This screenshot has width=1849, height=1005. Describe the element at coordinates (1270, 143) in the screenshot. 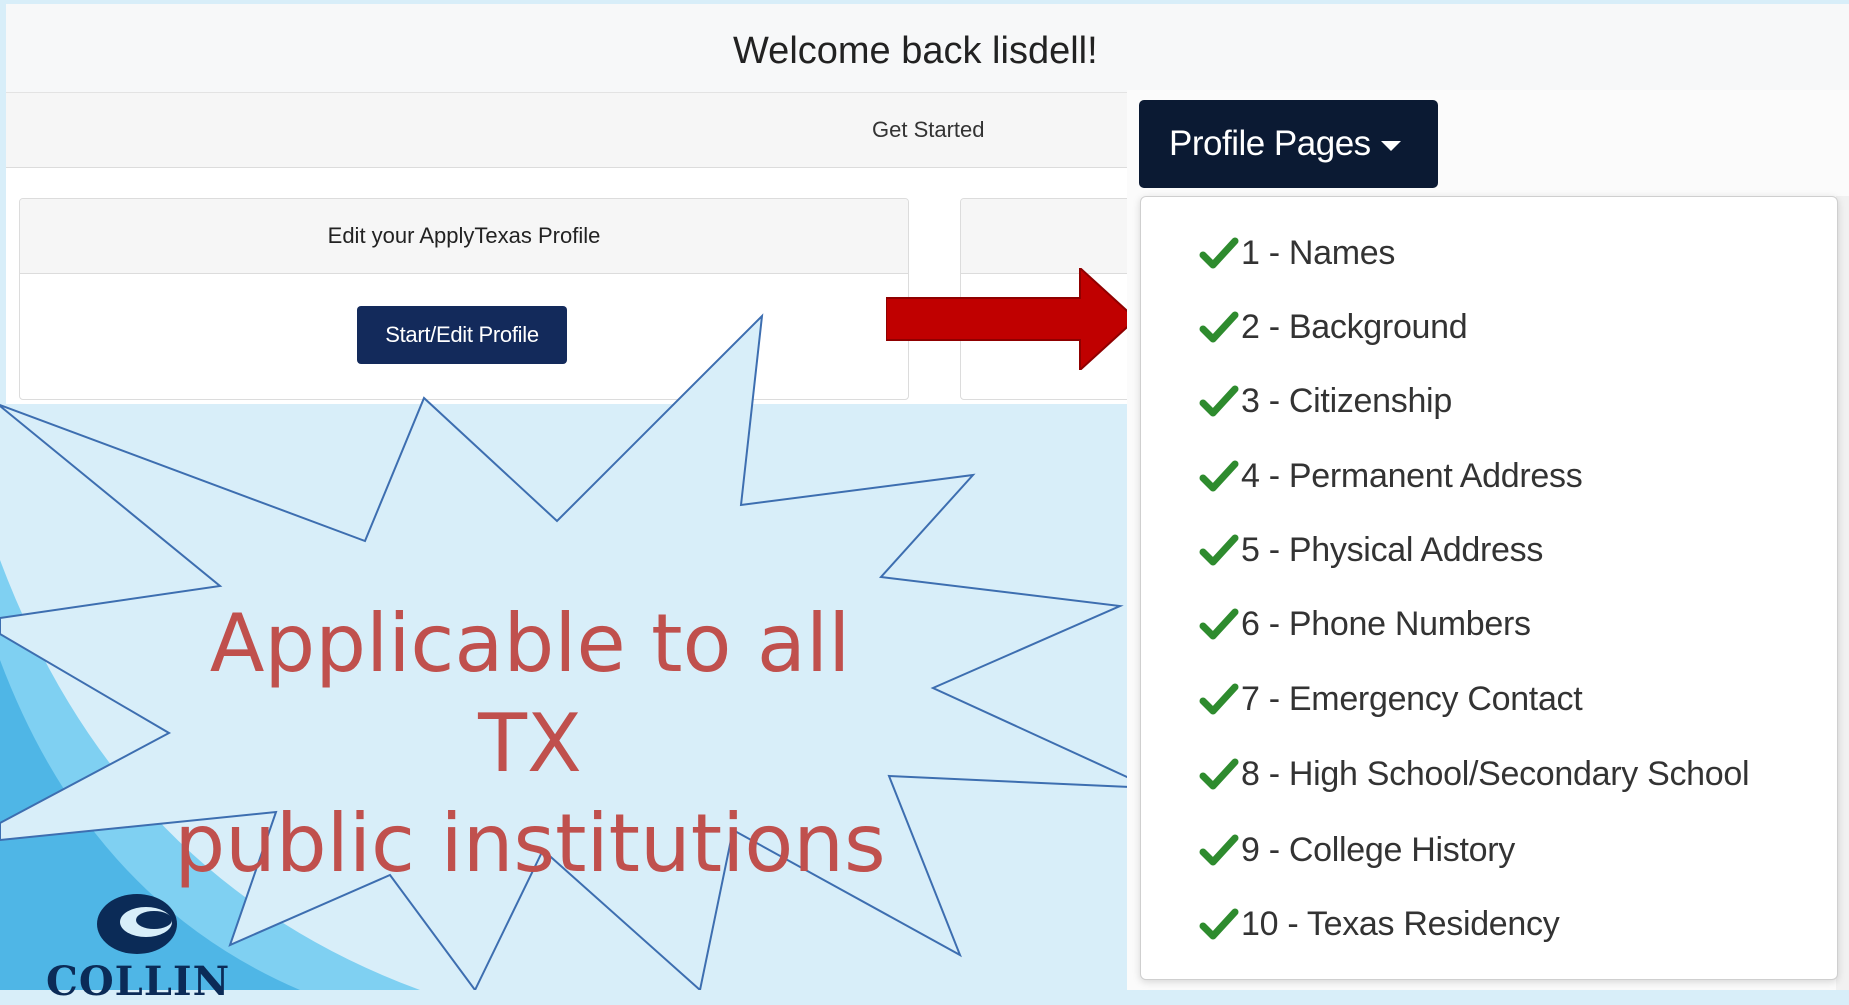

I see `profile-pages-label: Profile Pages` at that location.